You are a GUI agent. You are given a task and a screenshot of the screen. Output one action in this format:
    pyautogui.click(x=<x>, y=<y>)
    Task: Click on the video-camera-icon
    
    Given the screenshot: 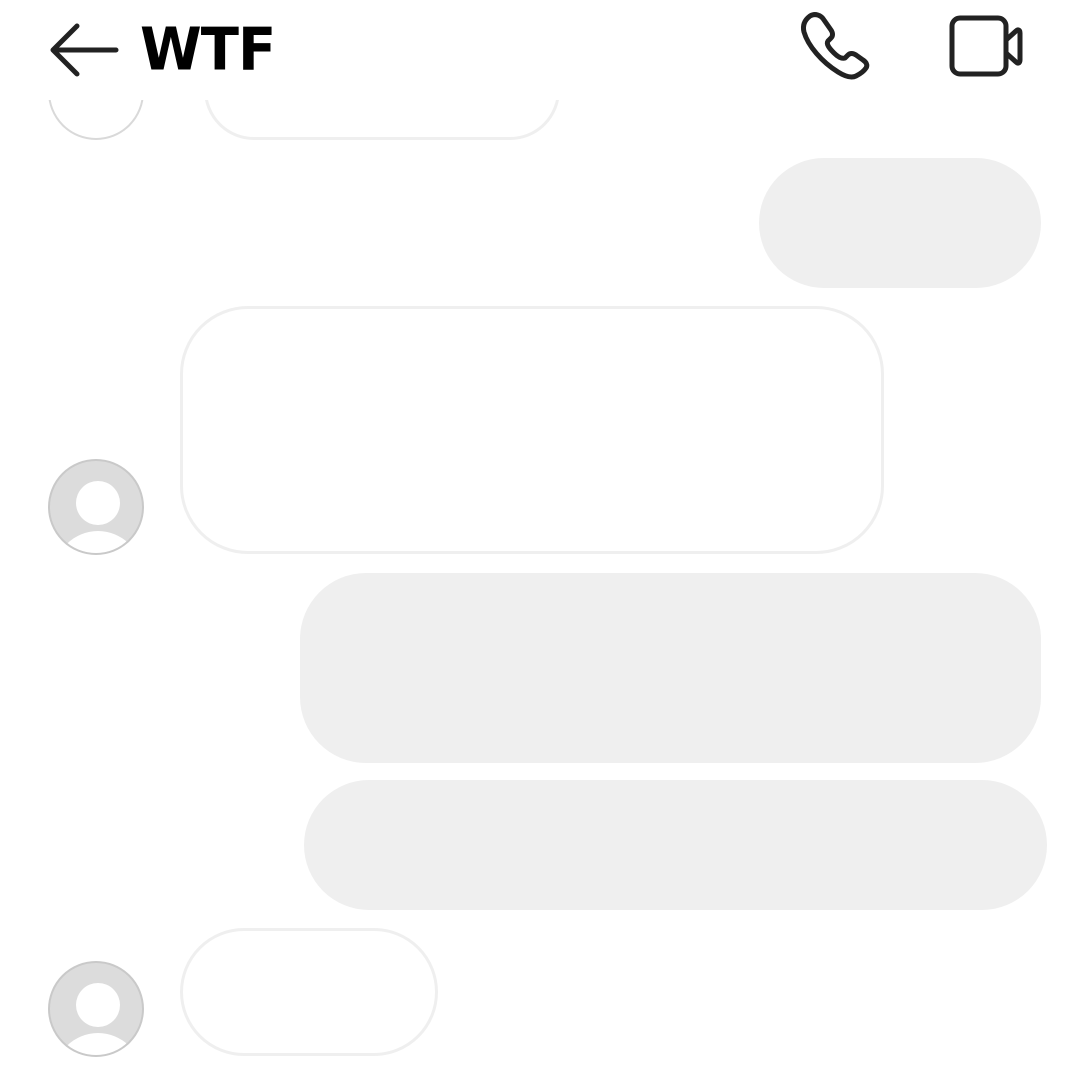 What is the action you would take?
    pyautogui.click(x=986, y=46)
    